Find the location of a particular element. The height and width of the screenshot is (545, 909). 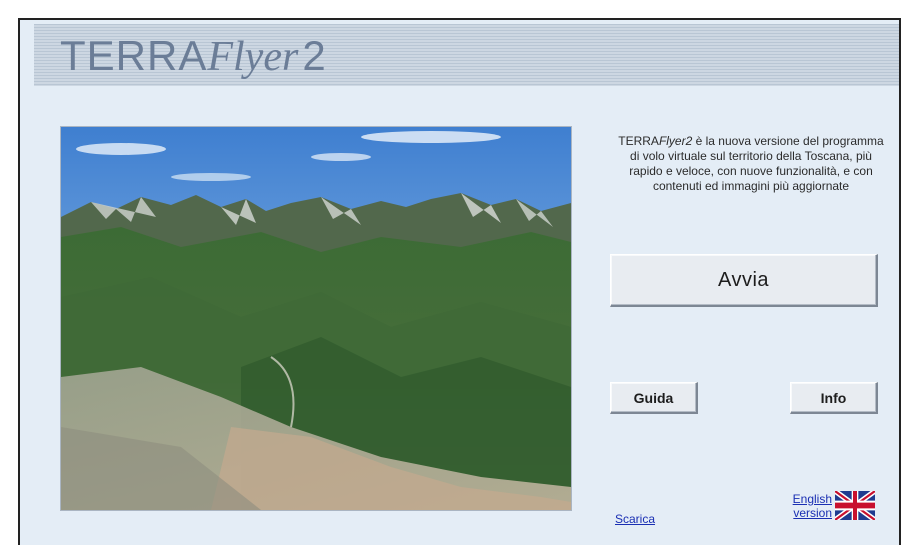

description-brand-italic: Flyer2 is located at coordinates (675, 141).